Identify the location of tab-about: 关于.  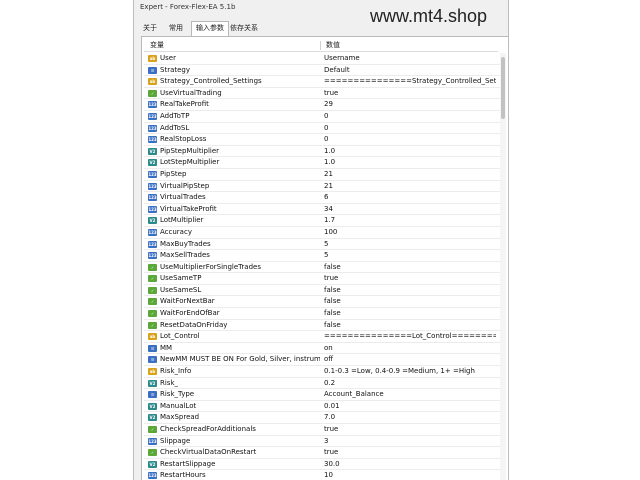
(150, 28).